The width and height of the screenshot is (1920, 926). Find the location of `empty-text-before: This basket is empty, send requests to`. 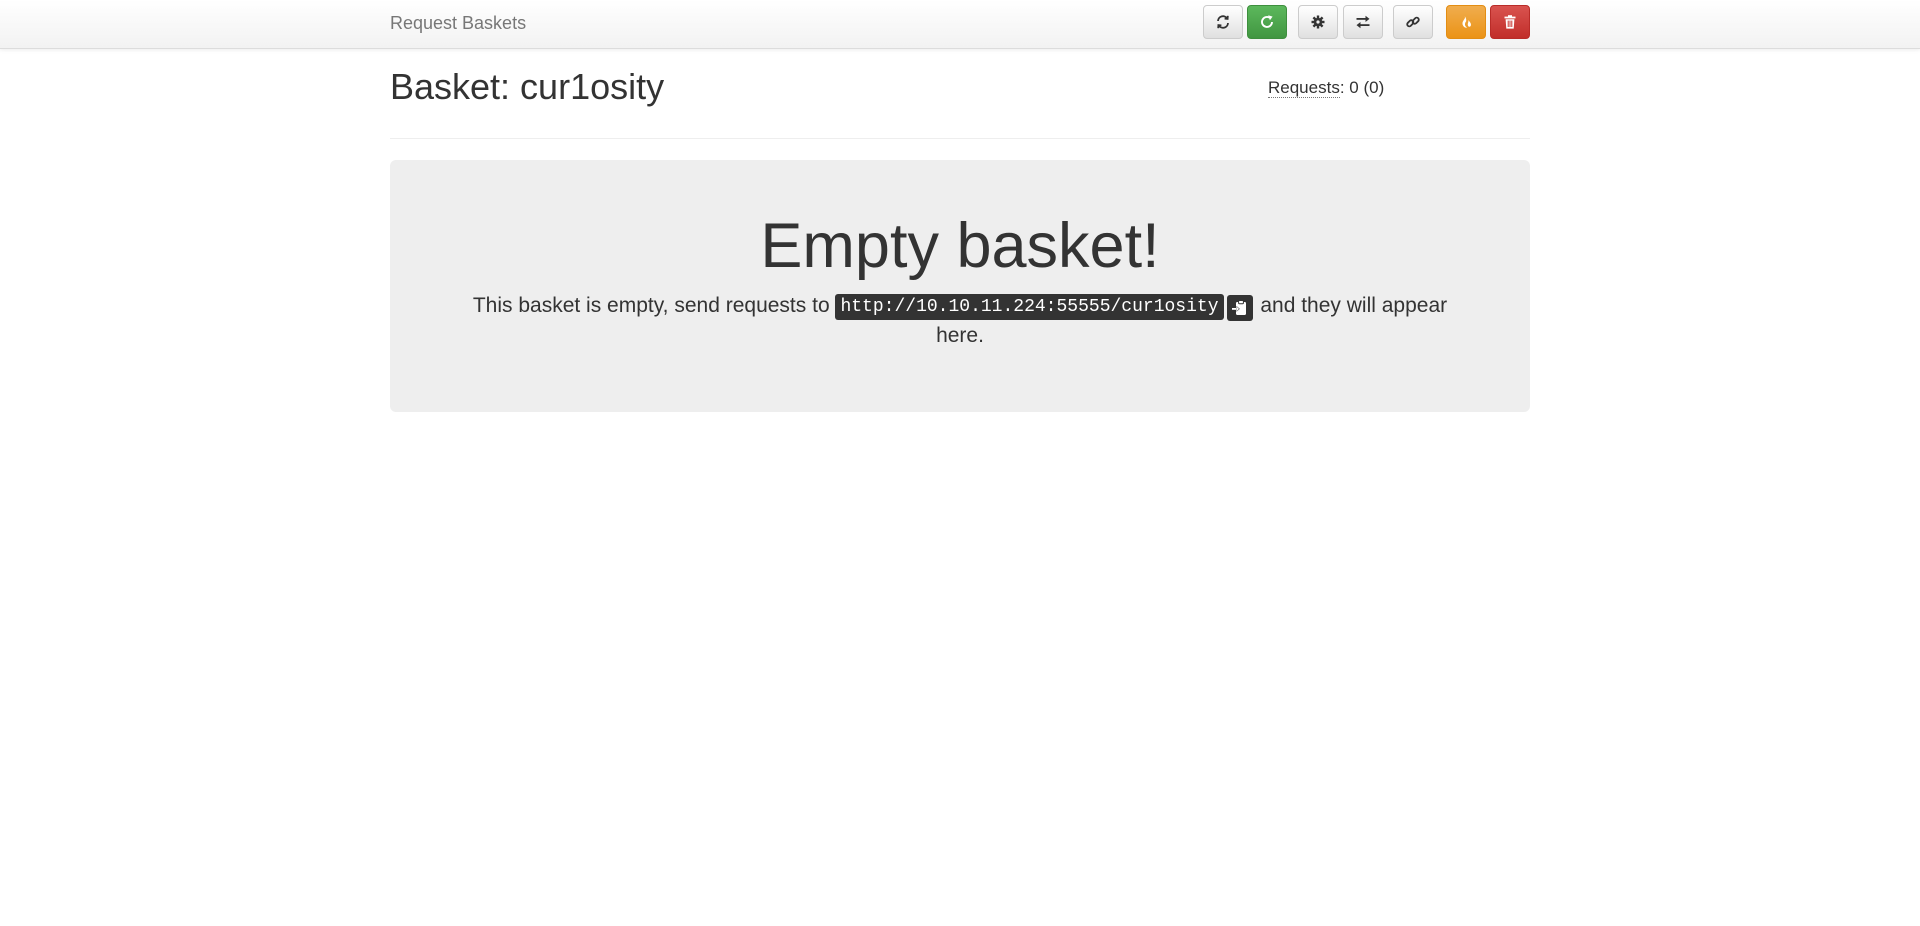

empty-text-before: This basket is empty, send requests to is located at coordinates (654, 305).